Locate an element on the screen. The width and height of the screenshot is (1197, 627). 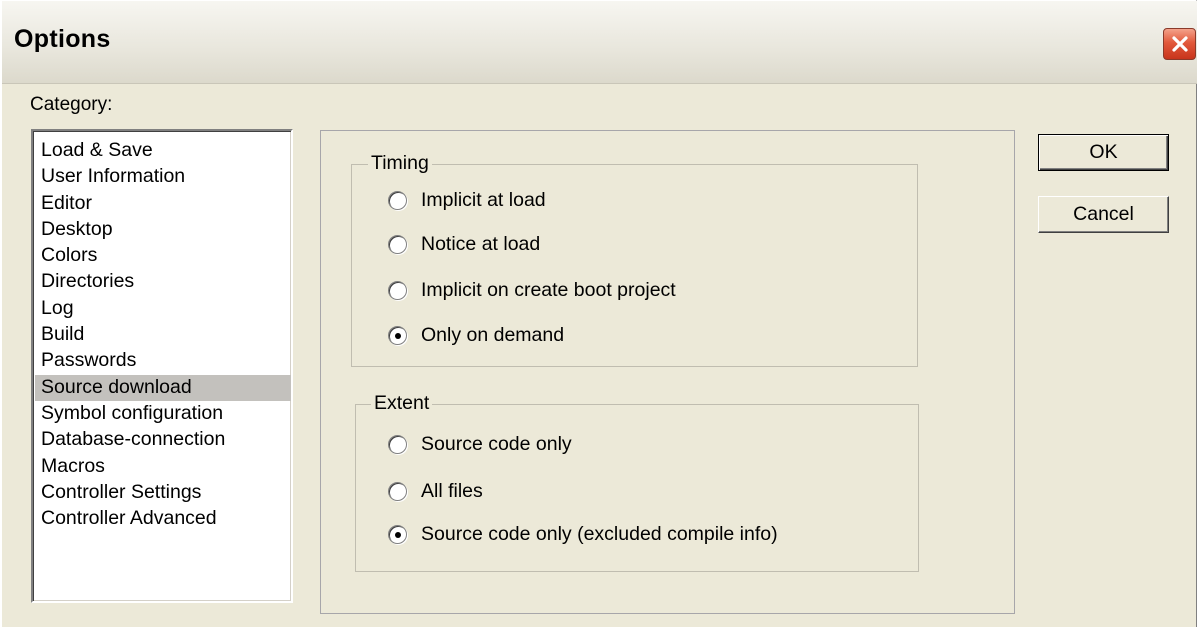
radio-label: Only on demand is located at coordinates (493, 334).